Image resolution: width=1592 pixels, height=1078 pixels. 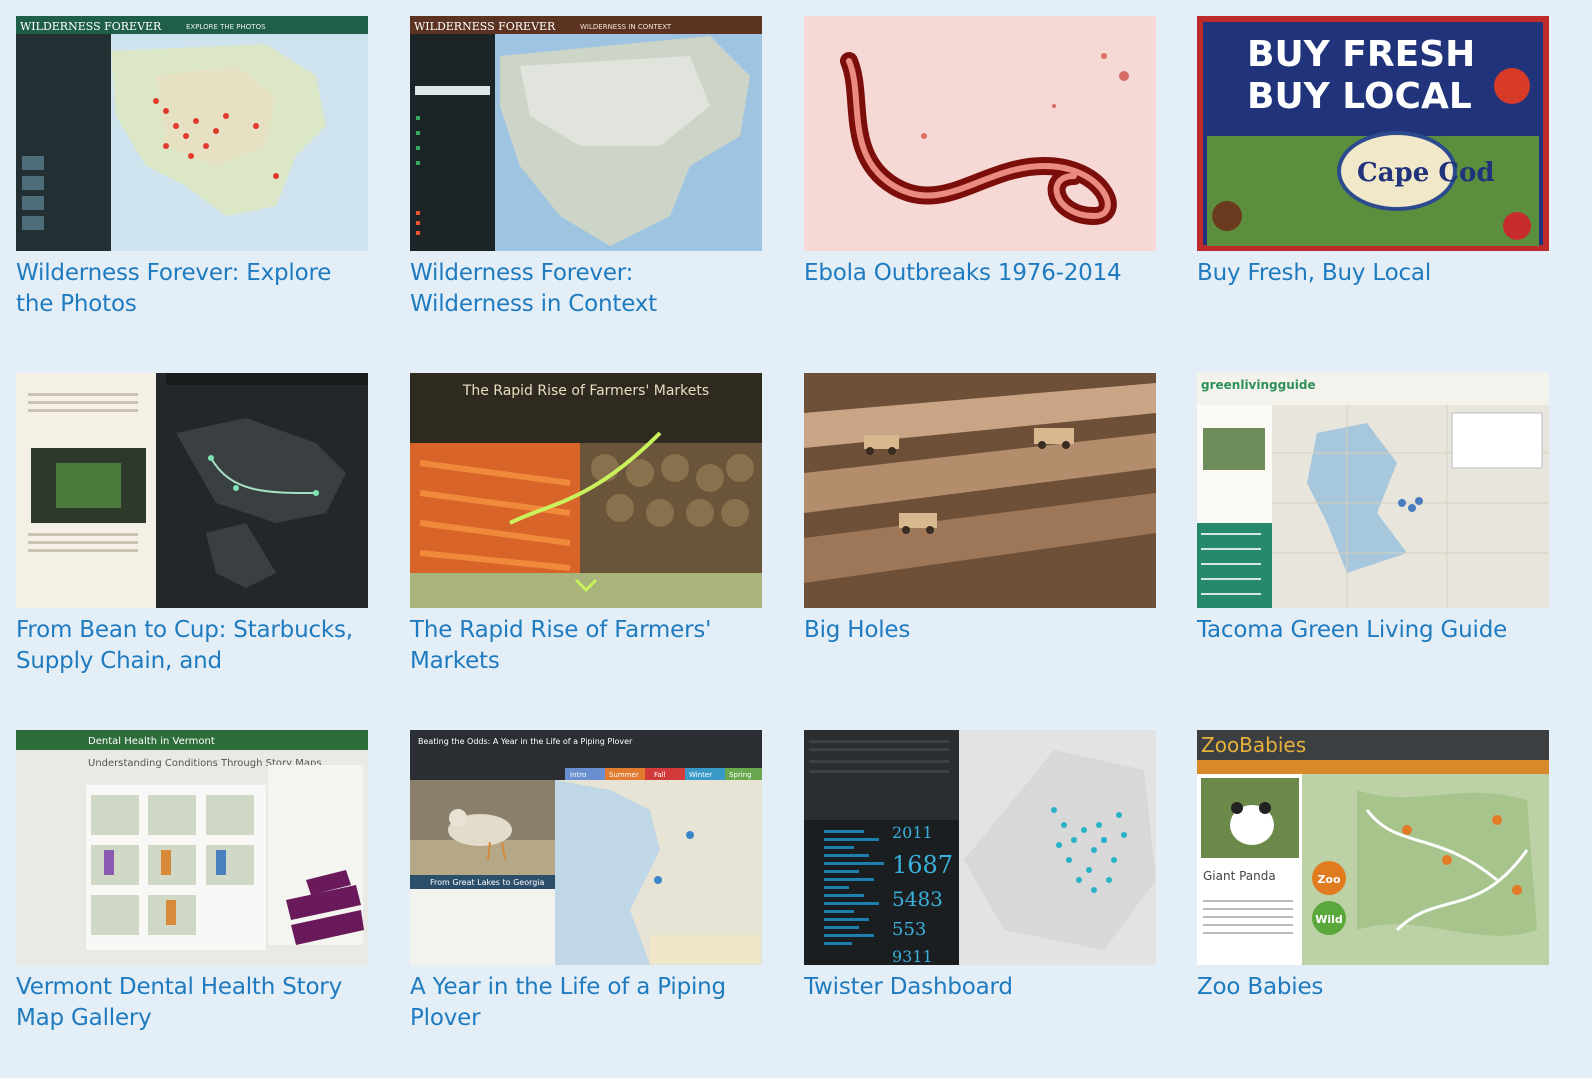 What do you see at coordinates (980, 273) in the screenshot?
I see `card-title-link: Ebola Outbreaks 1976-2014` at bounding box center [980, 273].